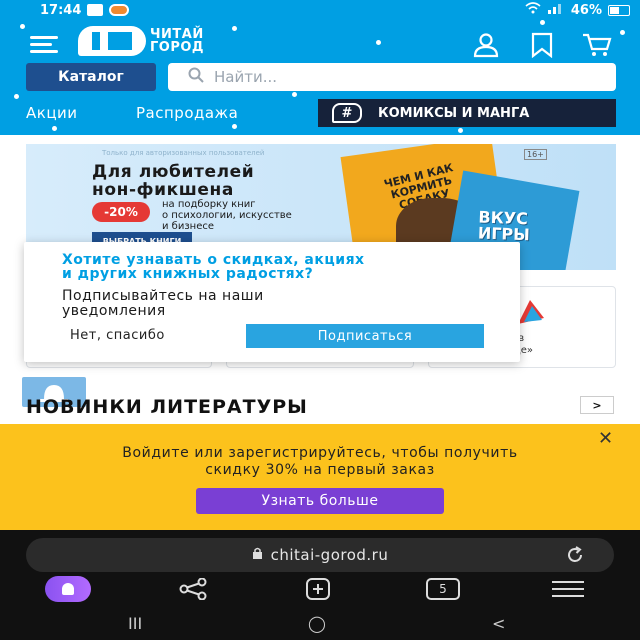 The height and width of the screenshot is (640, 640). Describe the element at coordinates (486, 45) in the screenshot. I see `profile-icon` at that location.